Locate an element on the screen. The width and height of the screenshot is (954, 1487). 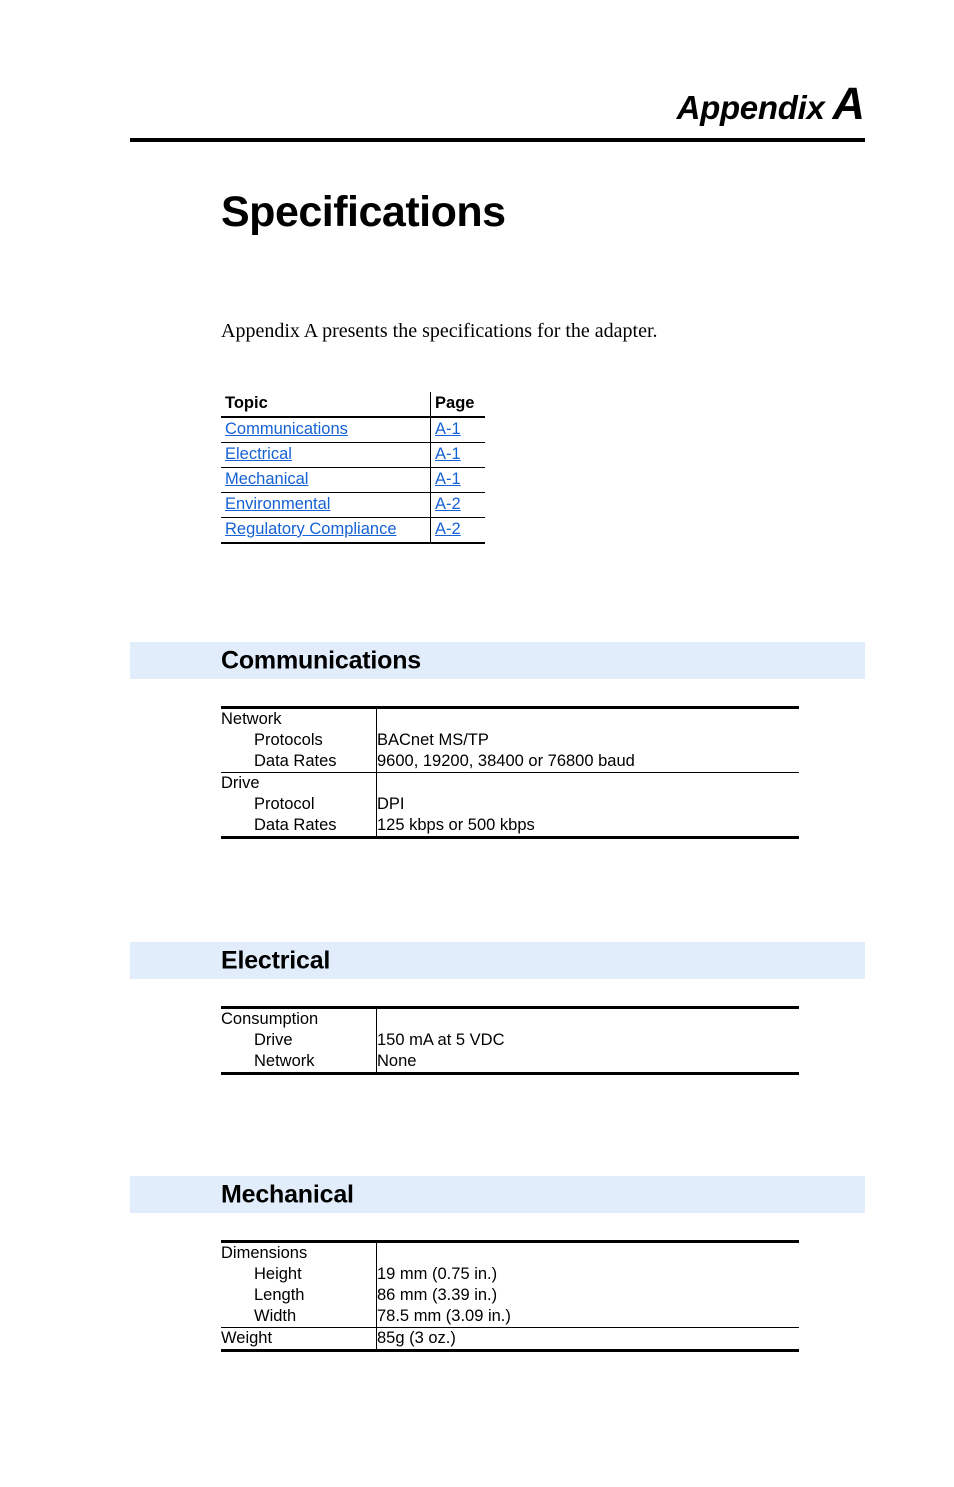
spec-value: 85g (3 oz.) is located at coordinates (416, 1338).